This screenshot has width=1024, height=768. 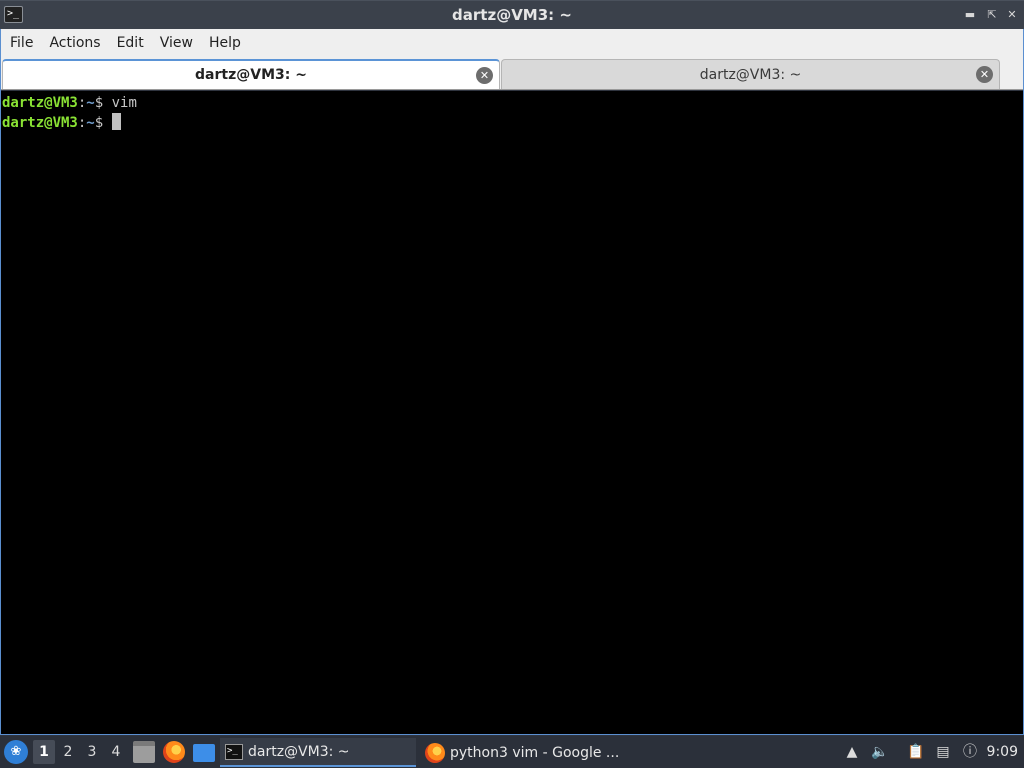 I want to click on show-desktop-icon, so click(x=204, y=753).